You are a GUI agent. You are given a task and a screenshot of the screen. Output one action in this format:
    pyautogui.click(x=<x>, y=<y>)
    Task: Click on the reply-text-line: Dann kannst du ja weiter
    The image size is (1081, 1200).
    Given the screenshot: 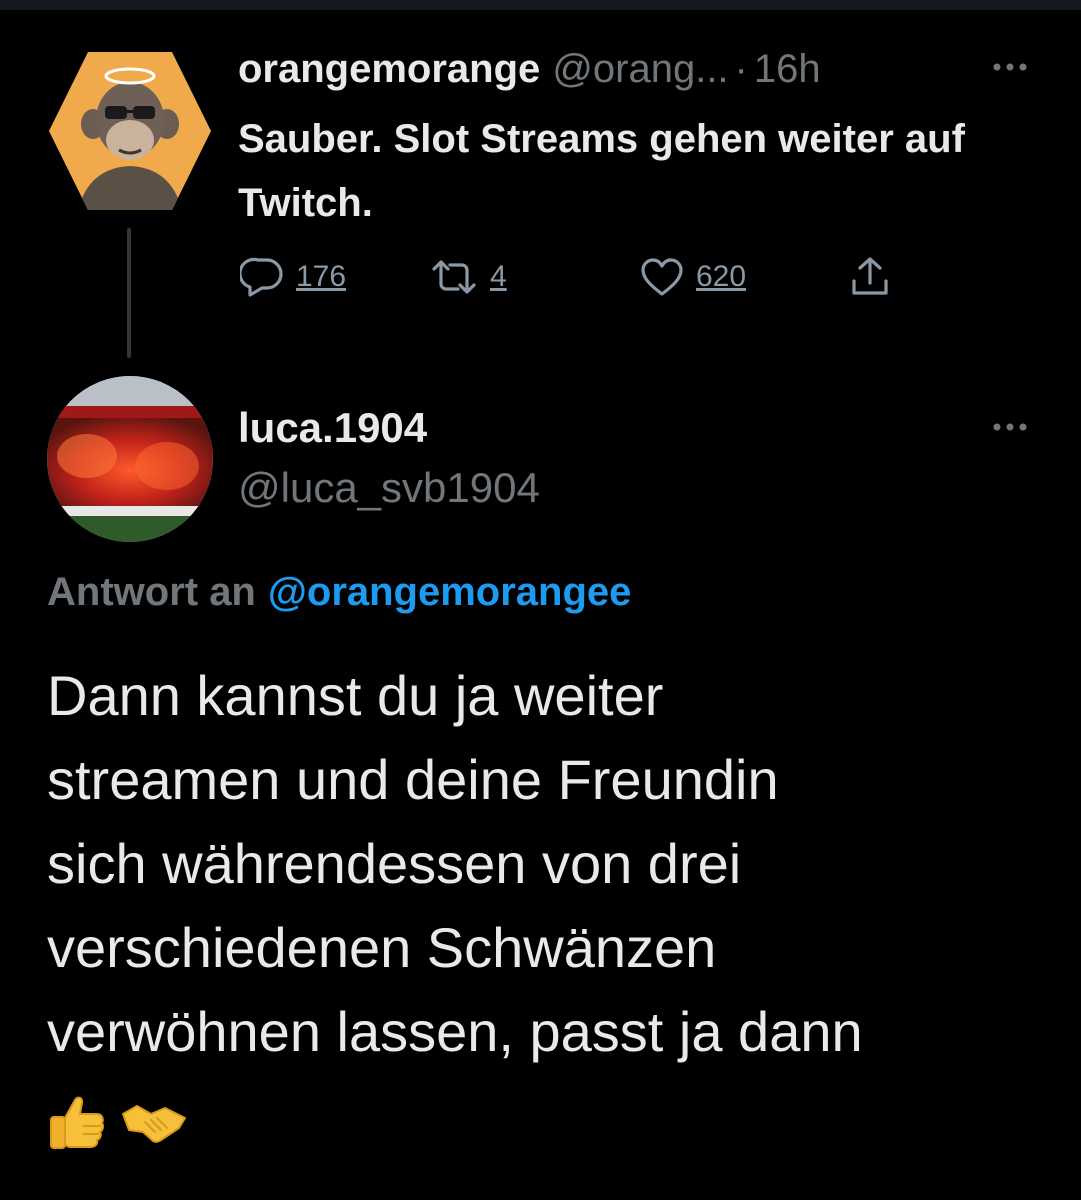 What is the action you would take?
    pyautogui.click(x=355, y=695)
    